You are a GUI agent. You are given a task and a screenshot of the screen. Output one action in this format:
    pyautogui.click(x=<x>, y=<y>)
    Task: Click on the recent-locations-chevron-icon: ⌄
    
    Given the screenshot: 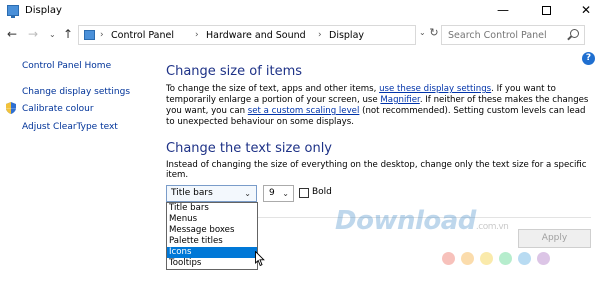 What is the action you would take?
    pyautogui.click(x=52, y=34)
    